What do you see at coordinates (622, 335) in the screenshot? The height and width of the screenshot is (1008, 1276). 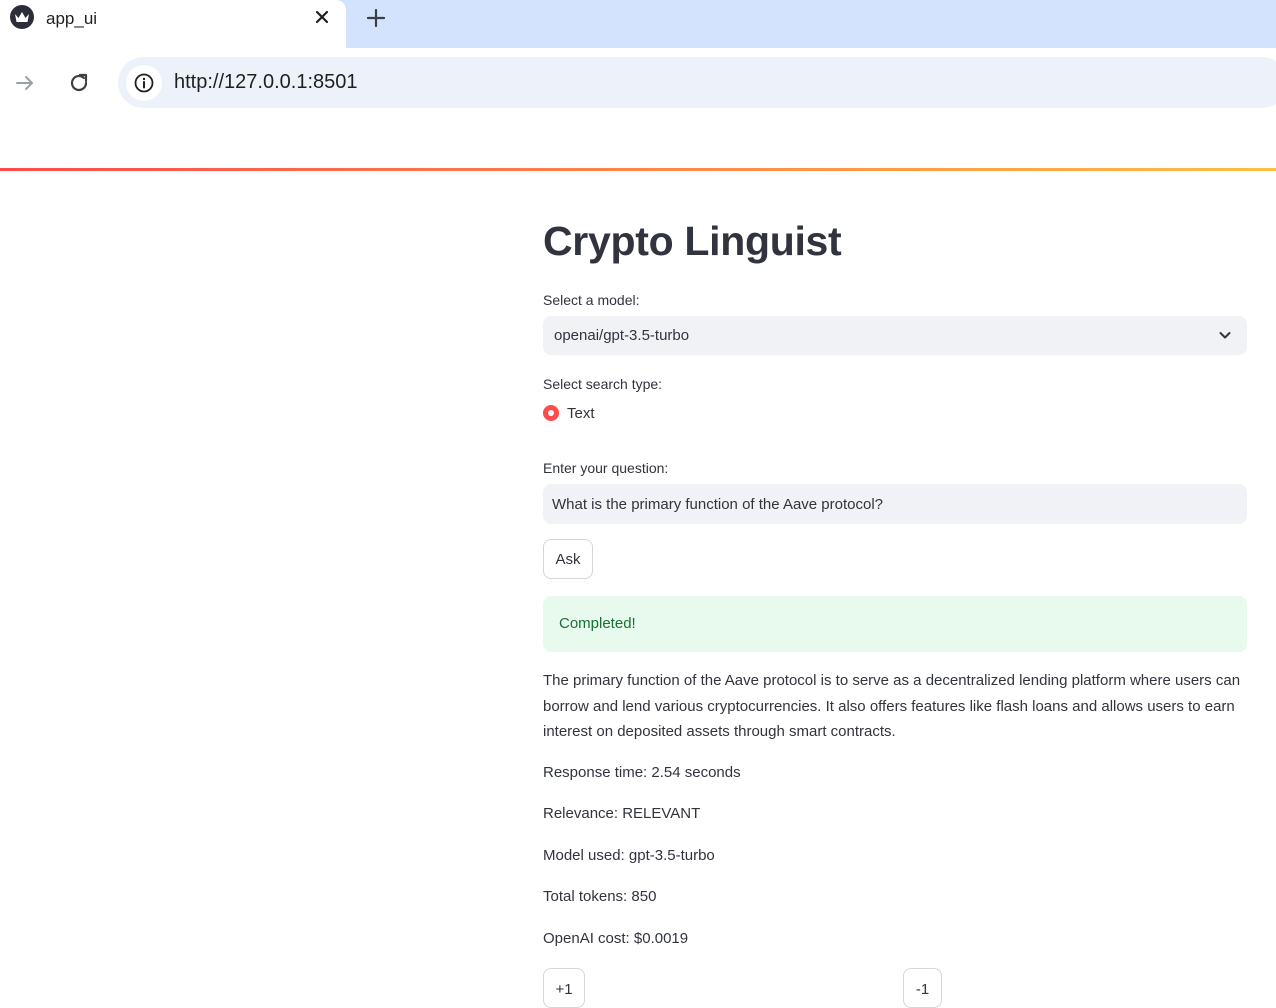 I see `model-select-value: openai/gpt-3.5-turbo` at bounding box center [622, 335].